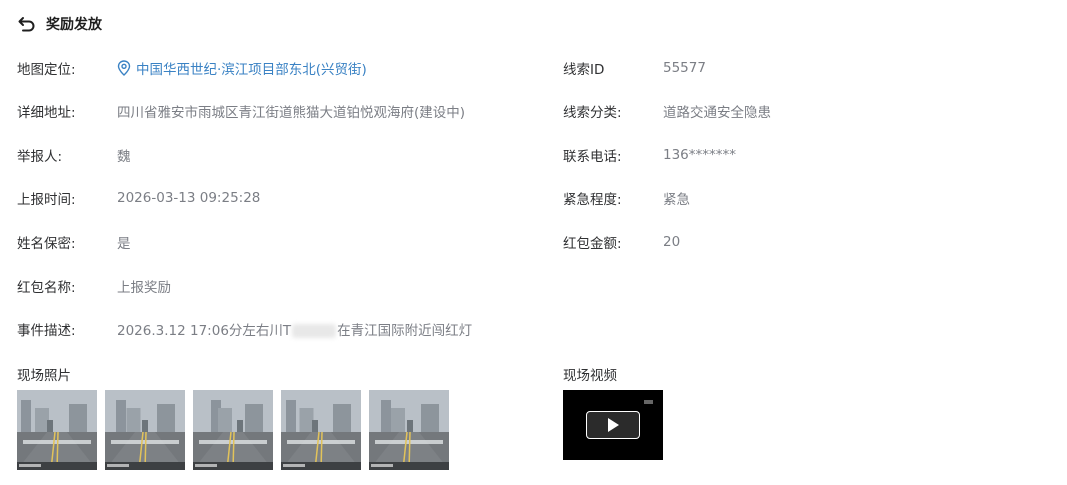 Image resolution: width=1067 pixels, height=485 pixels. I want to click on field-label: 详细地址:, so click(46, 113).